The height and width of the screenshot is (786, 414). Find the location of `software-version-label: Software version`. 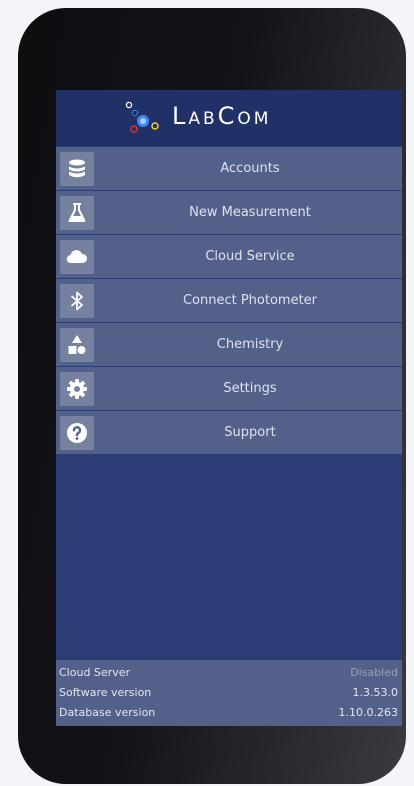

software-version-label: Software version is located at coordinates (105, 692).